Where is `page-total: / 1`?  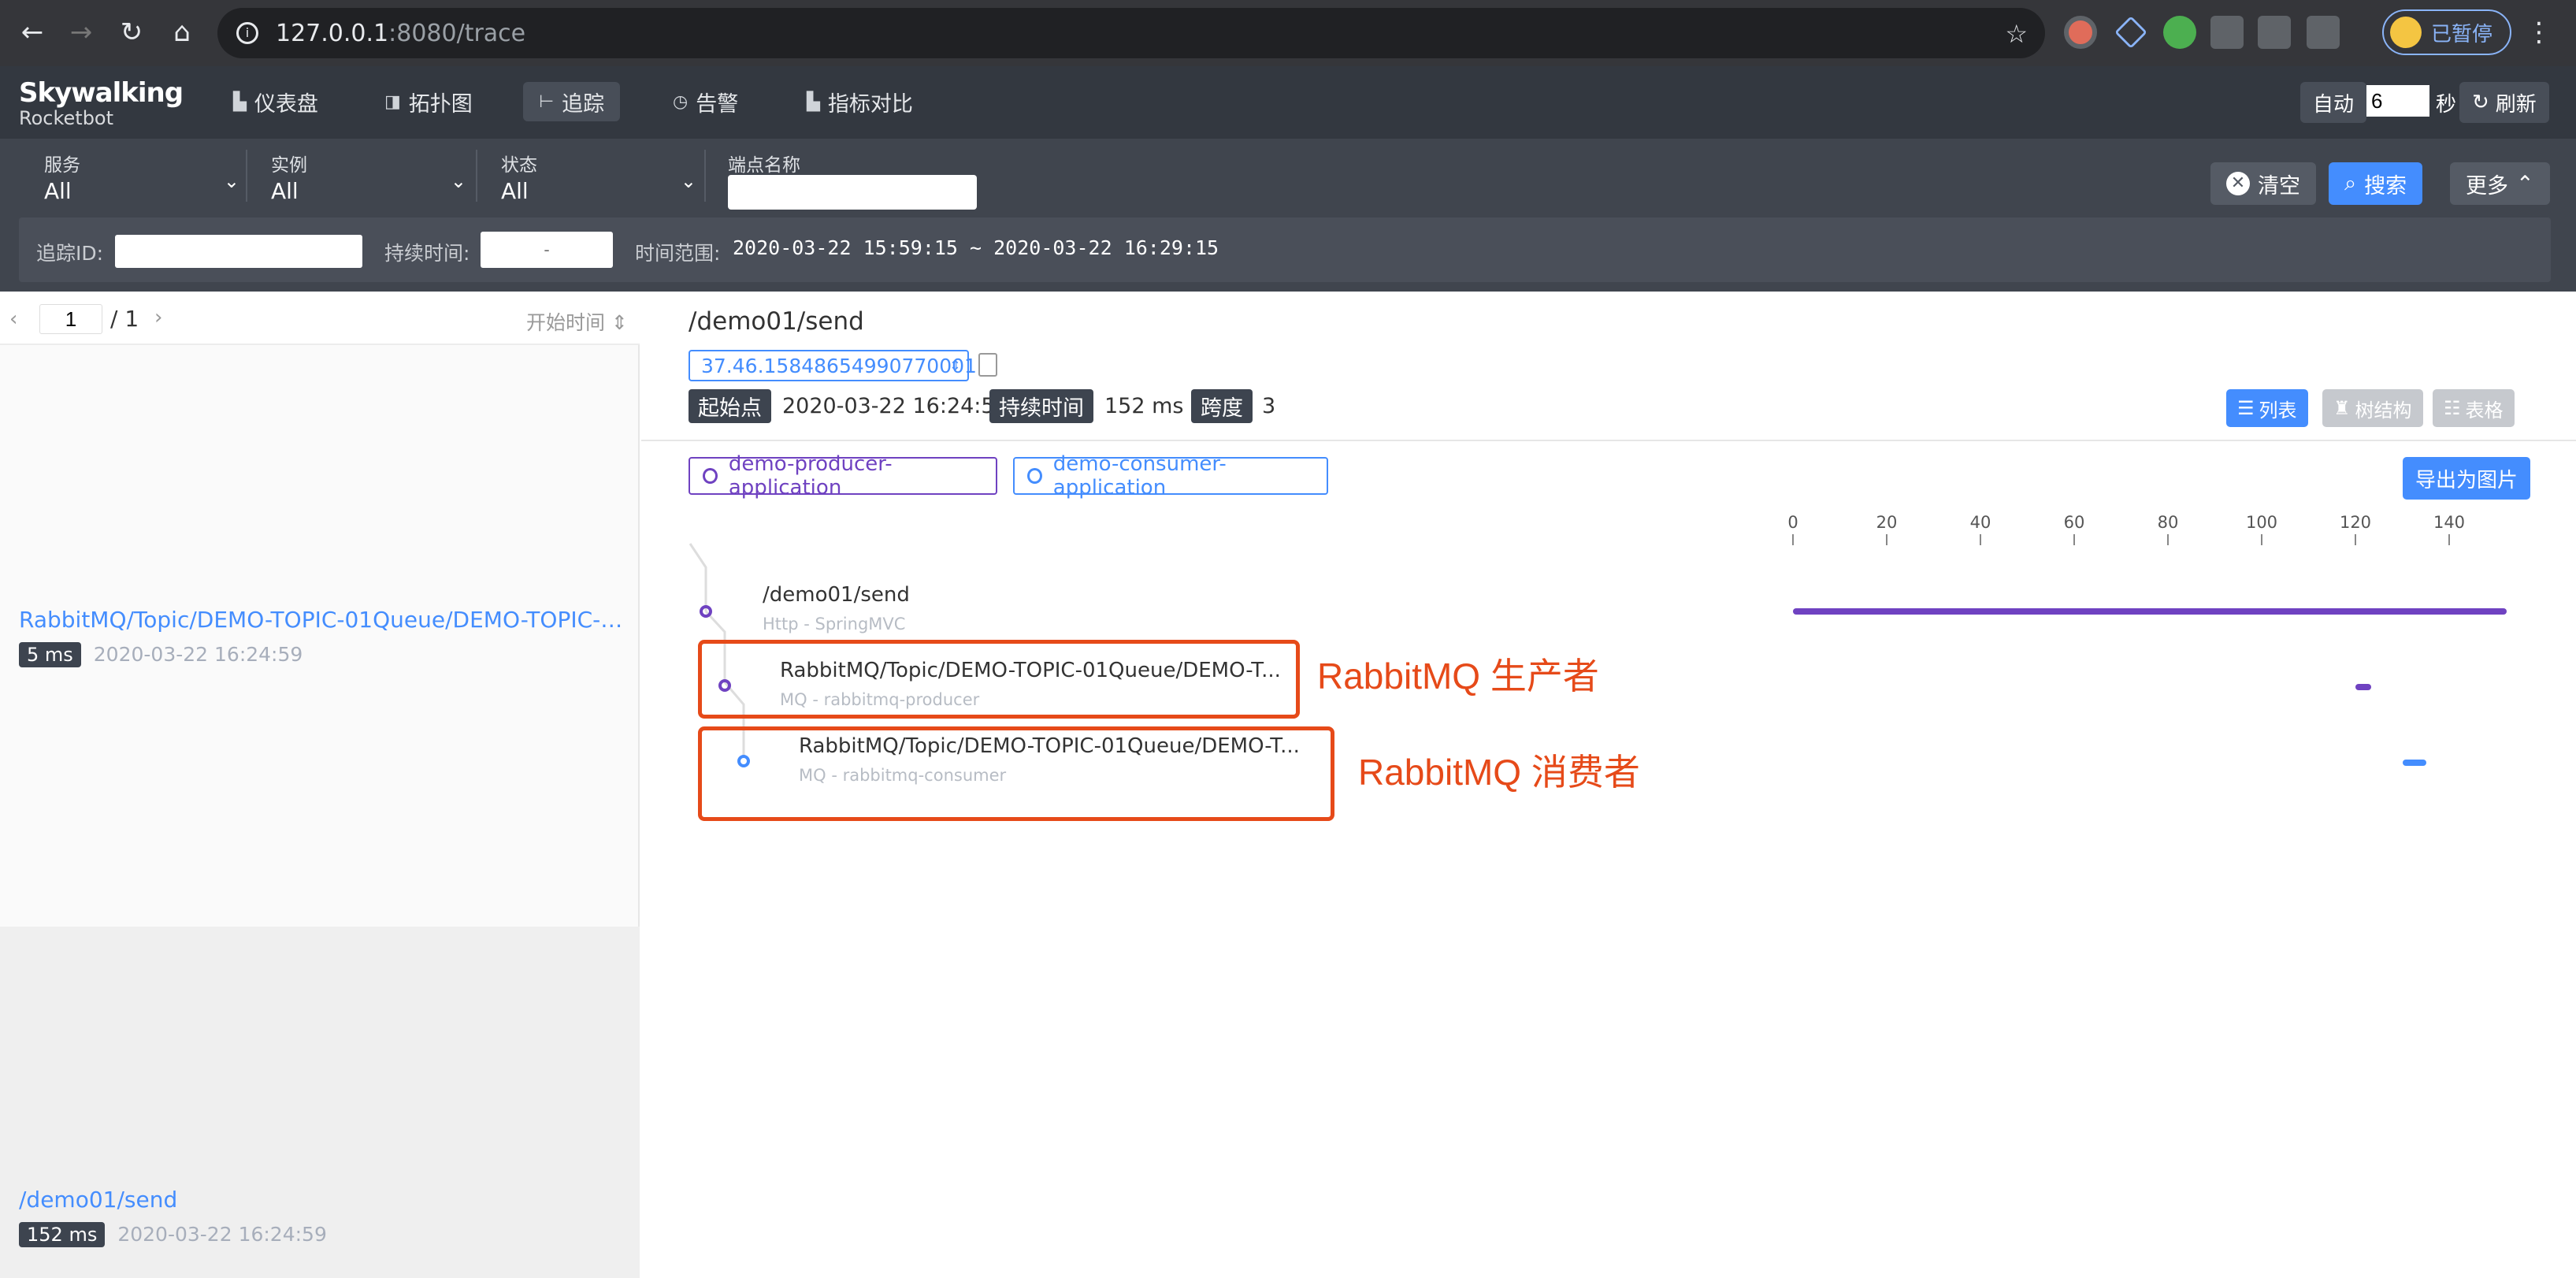 page-total: / 1 is located at coordinates (124, 319).